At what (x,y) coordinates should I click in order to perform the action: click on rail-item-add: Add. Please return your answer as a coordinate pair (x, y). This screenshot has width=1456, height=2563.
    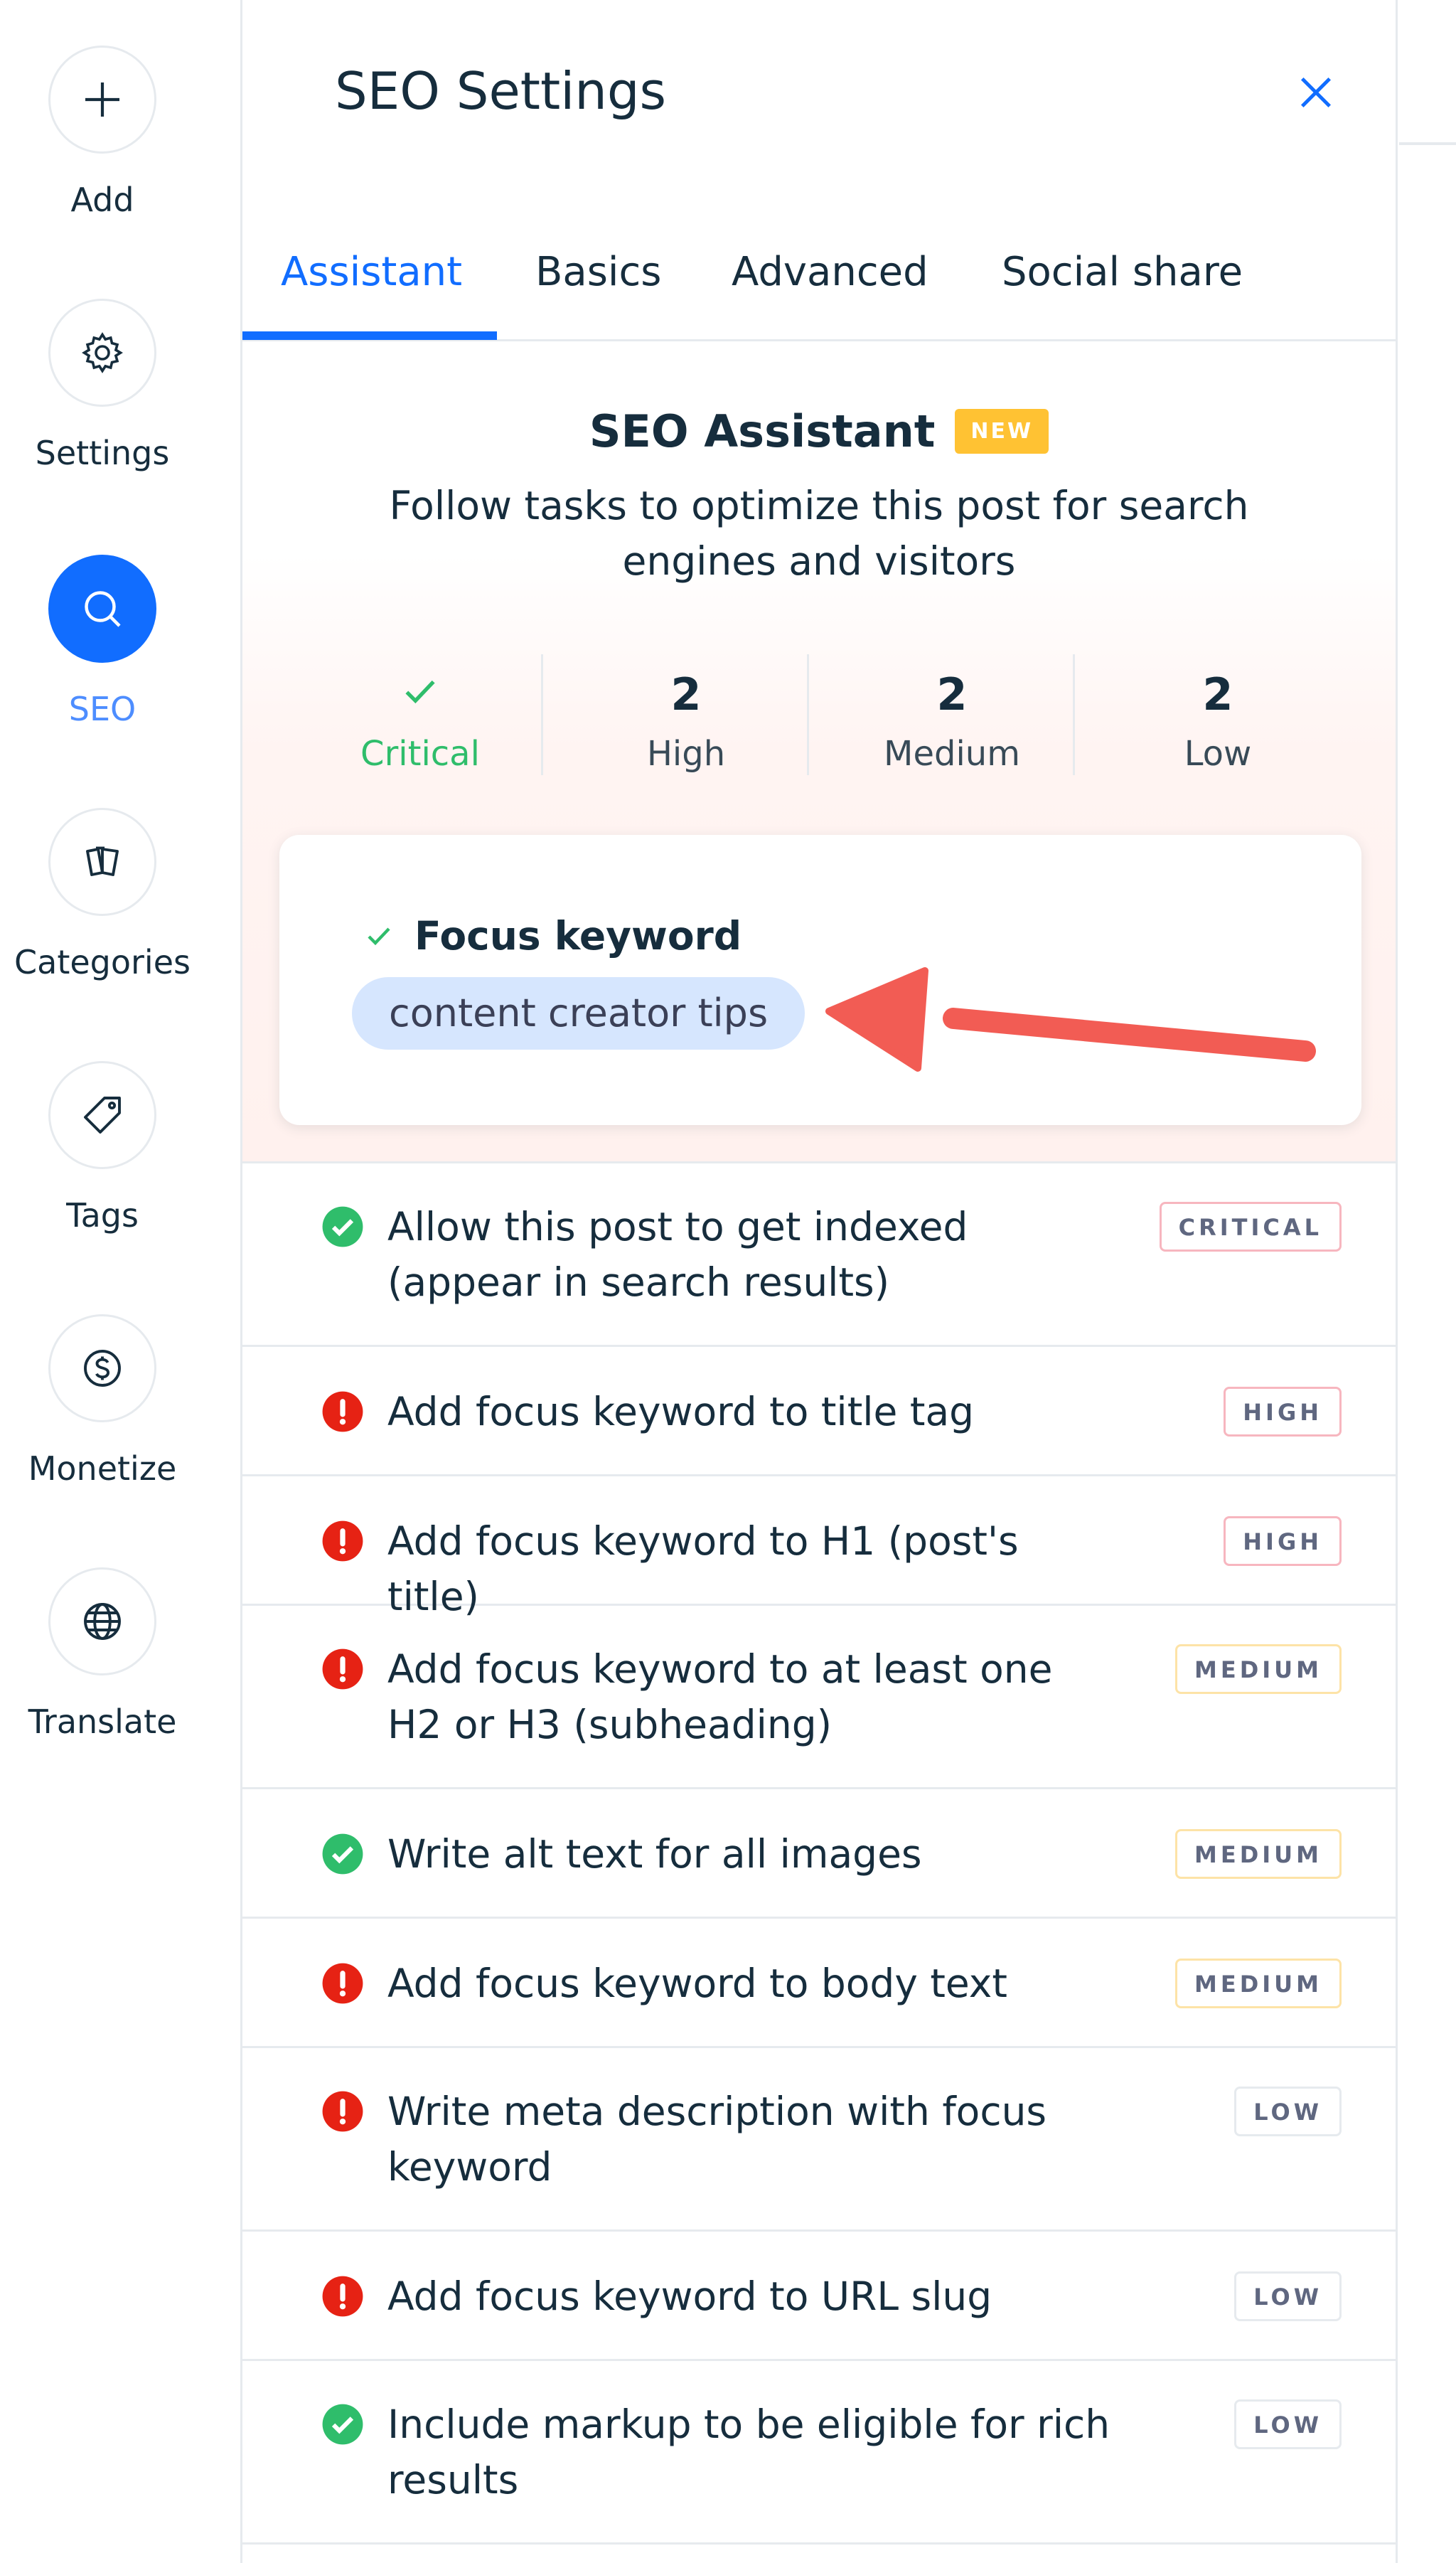
    Looking at the image, I should click on (102, 152).